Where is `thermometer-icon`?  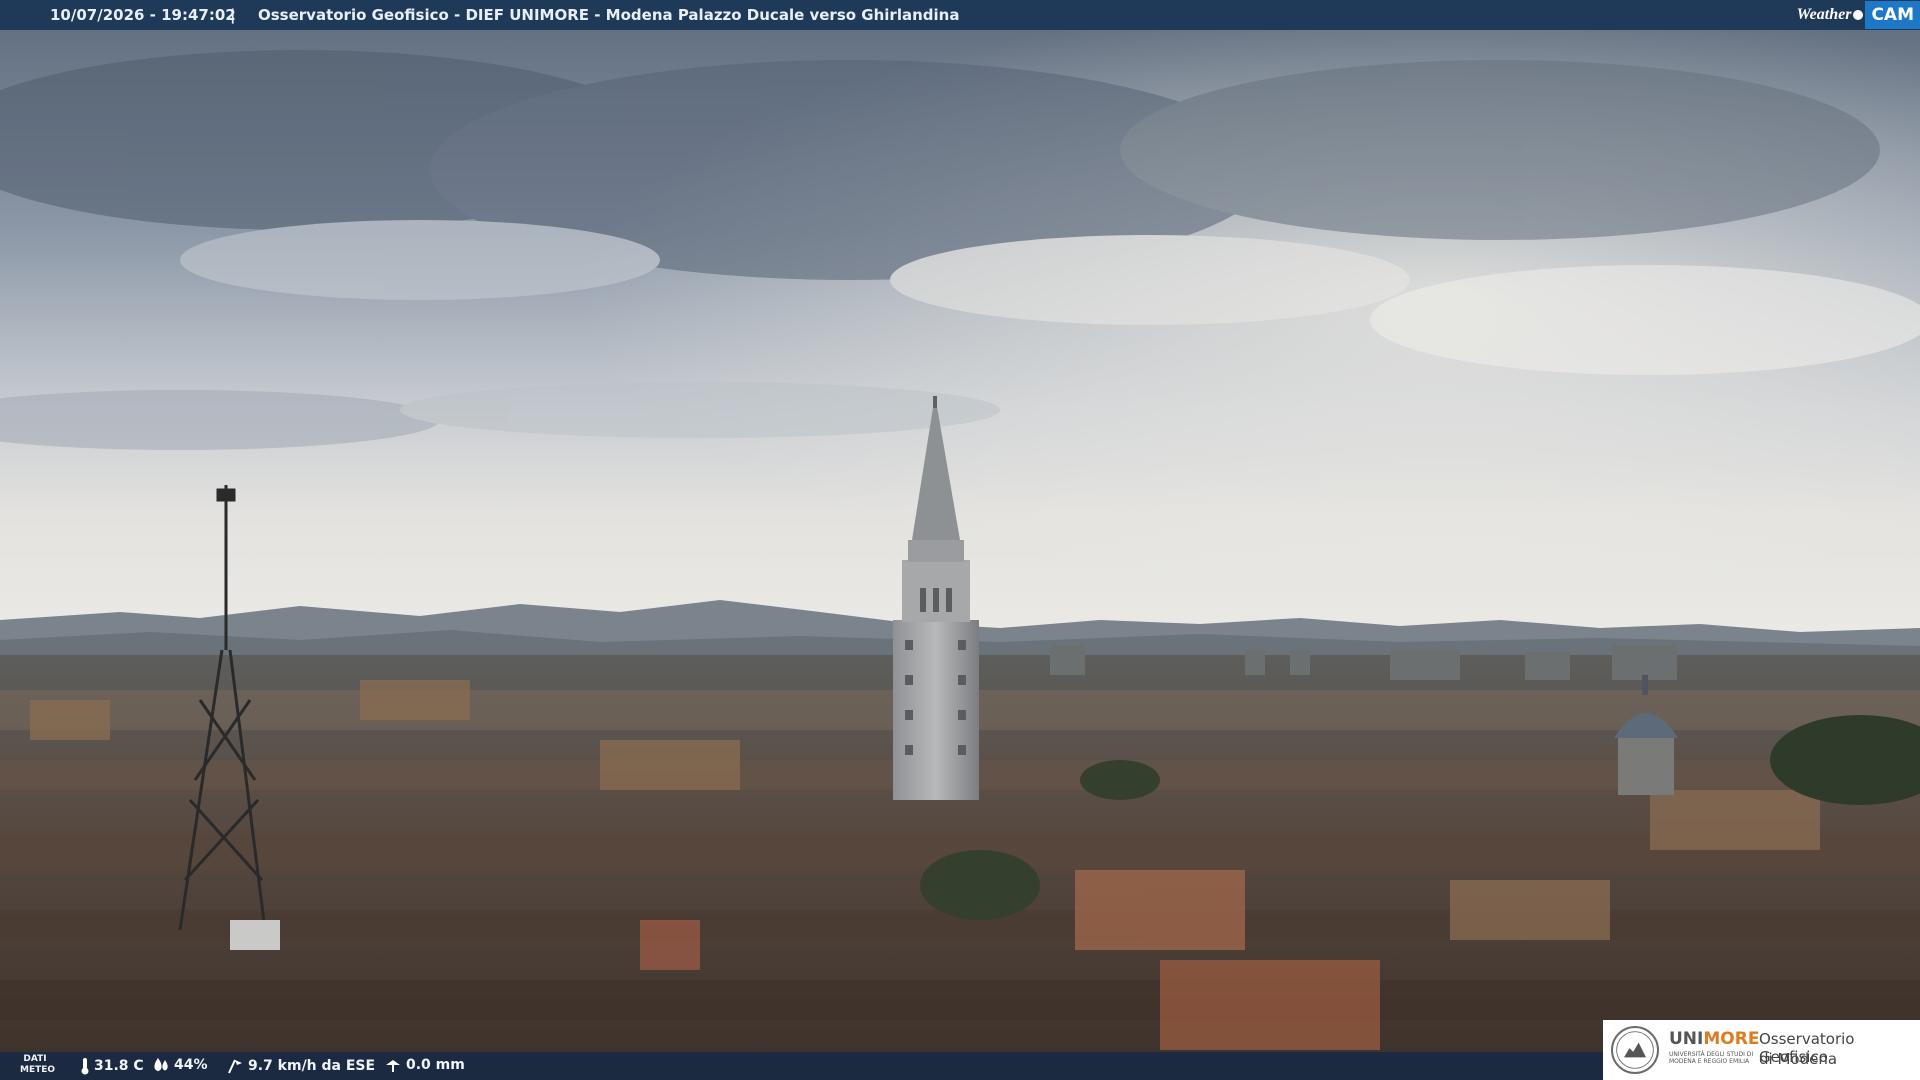 thermometer-icon is located at coordinates (85, 1066).